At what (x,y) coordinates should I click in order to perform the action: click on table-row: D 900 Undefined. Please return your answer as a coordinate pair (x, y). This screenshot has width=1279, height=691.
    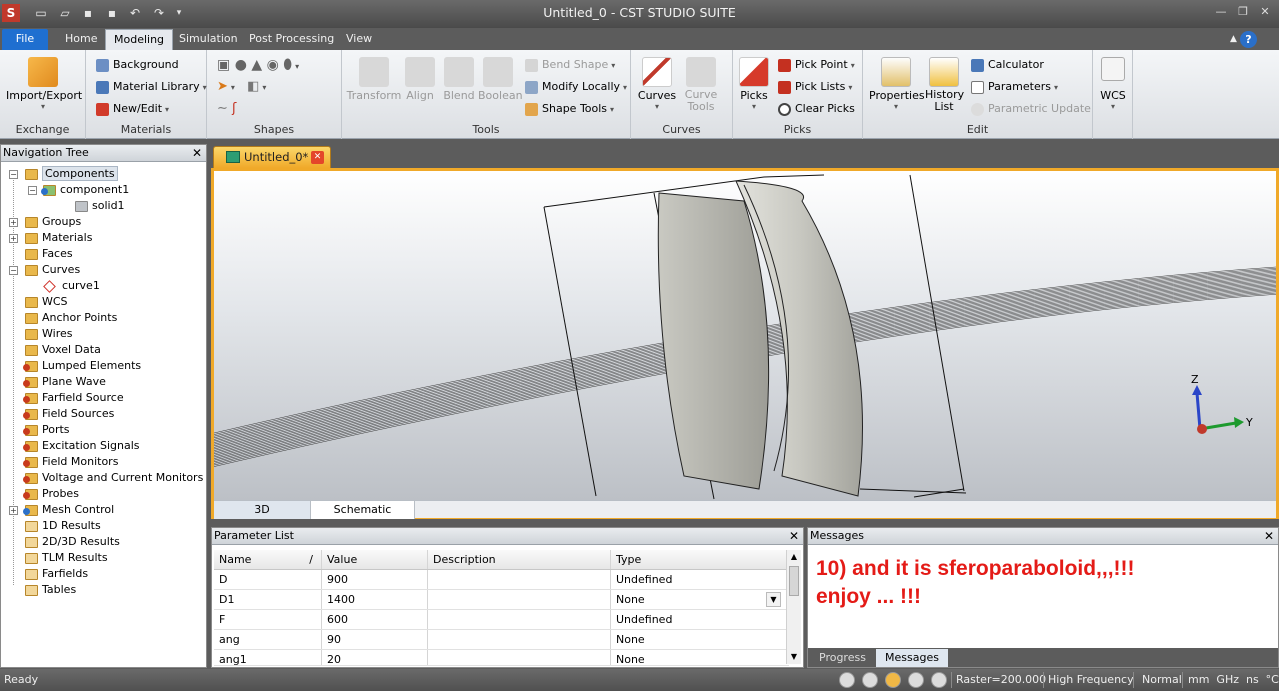
    Looking at the image, I should click on (501, 580).